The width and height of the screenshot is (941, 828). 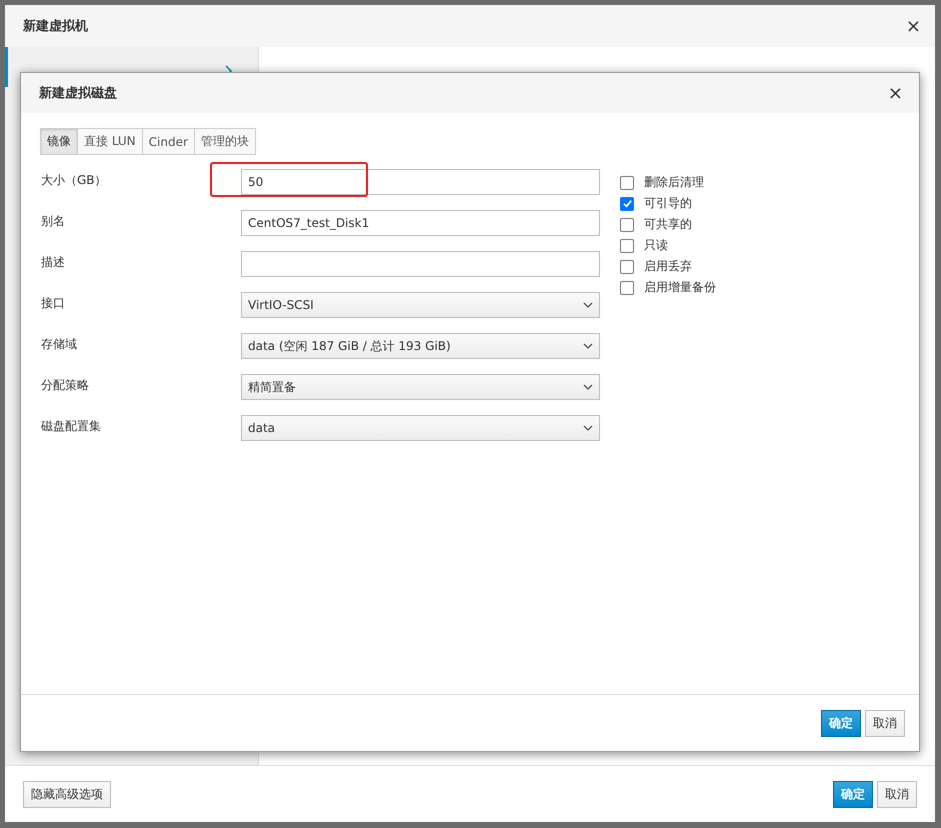 I want to click on tab: 管理的块, so click(x=225, y=141).